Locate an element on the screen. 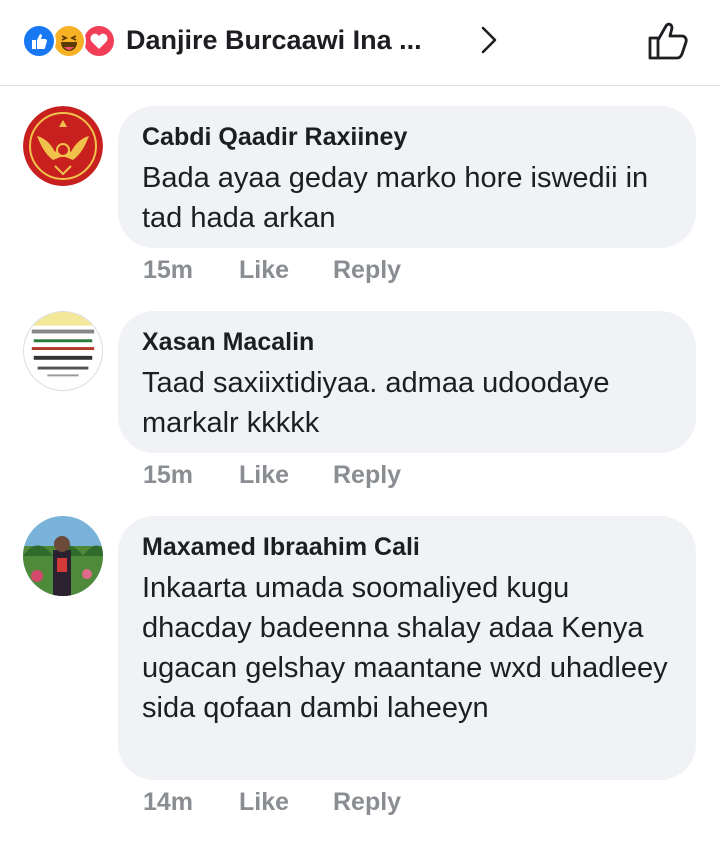 Image resolution: width=720 pixels, height=841 pixels. chevron-right-icon is located at coordinates (489, 40).